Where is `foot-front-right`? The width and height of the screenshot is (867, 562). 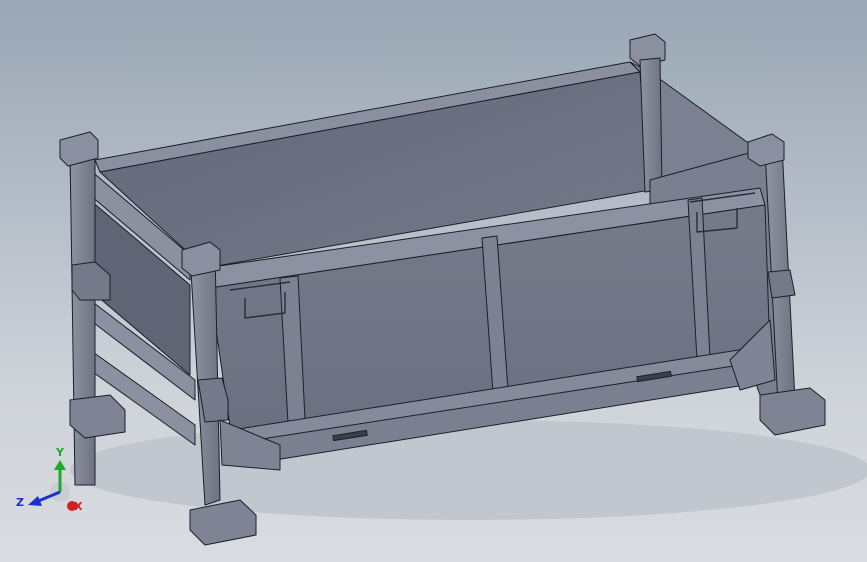
foot-front-right is located at coordinates (792, 411).